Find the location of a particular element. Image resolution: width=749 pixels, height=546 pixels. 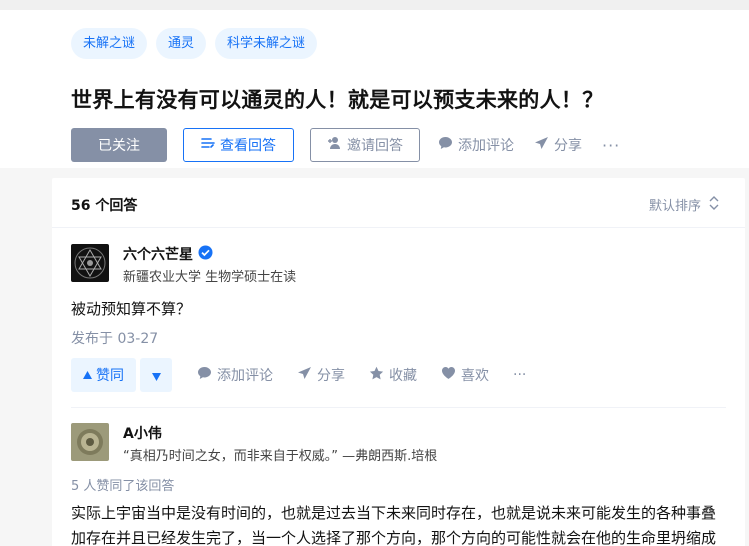

collect-button: 收藏 is located at coordinates (393, 375).